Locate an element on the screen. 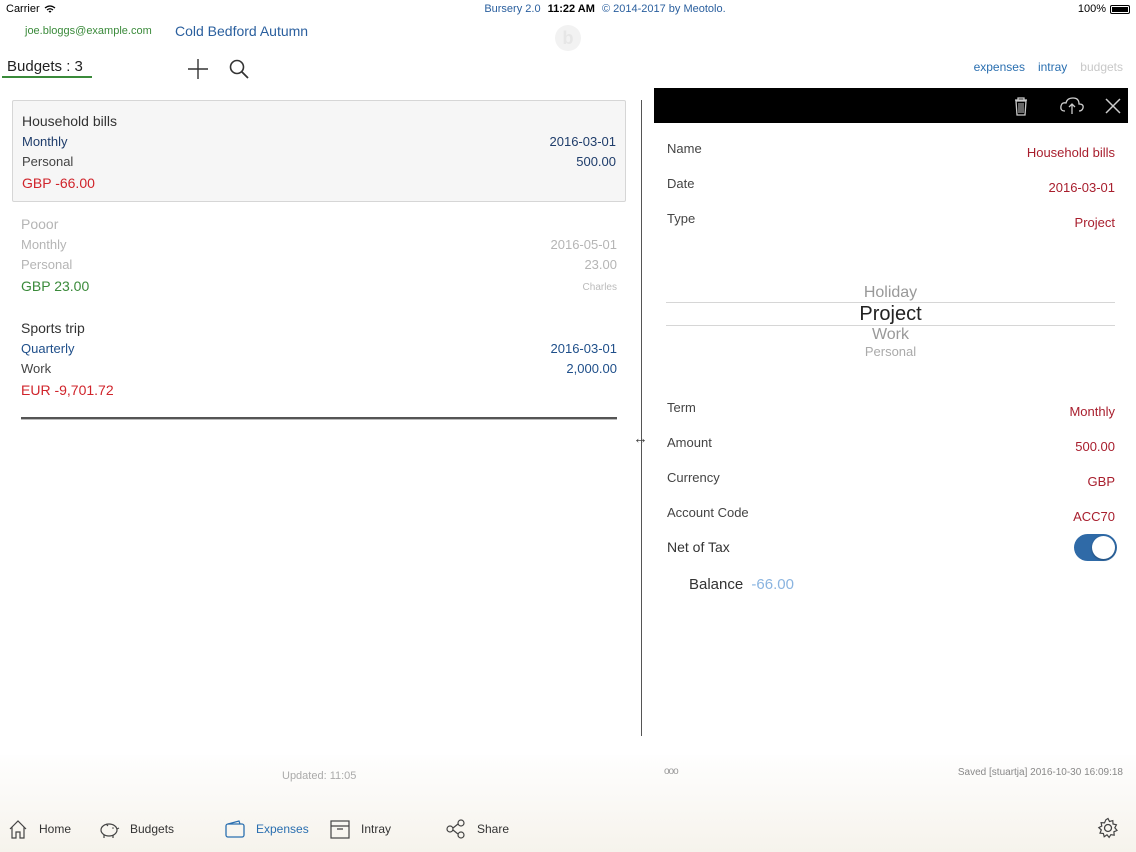  budget-name: Sports trip is located at coordinates (53, 328).